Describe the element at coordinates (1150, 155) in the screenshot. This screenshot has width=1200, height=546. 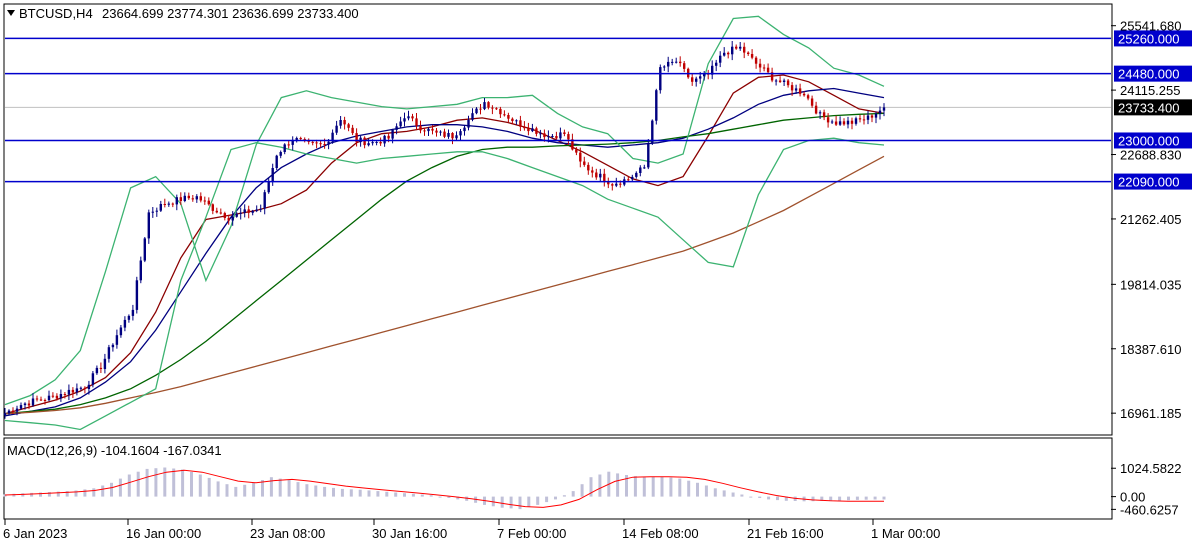
I see `y-tick-label: 22688.830` at that location.